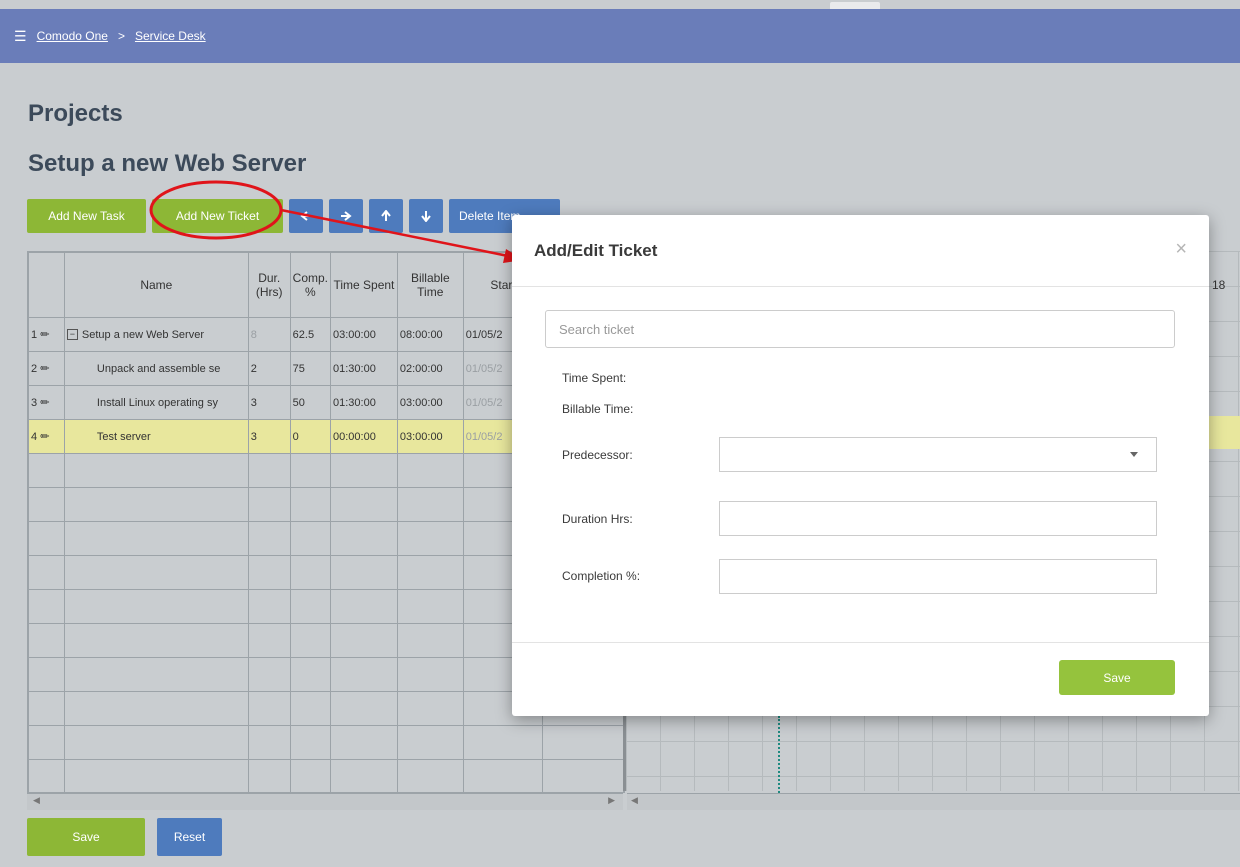 The image size is (1240, 867). What do you see at coordinates (156, 285) in the screenshot?
I see `grid-header-name: Name` at bounding box center [156, 285].